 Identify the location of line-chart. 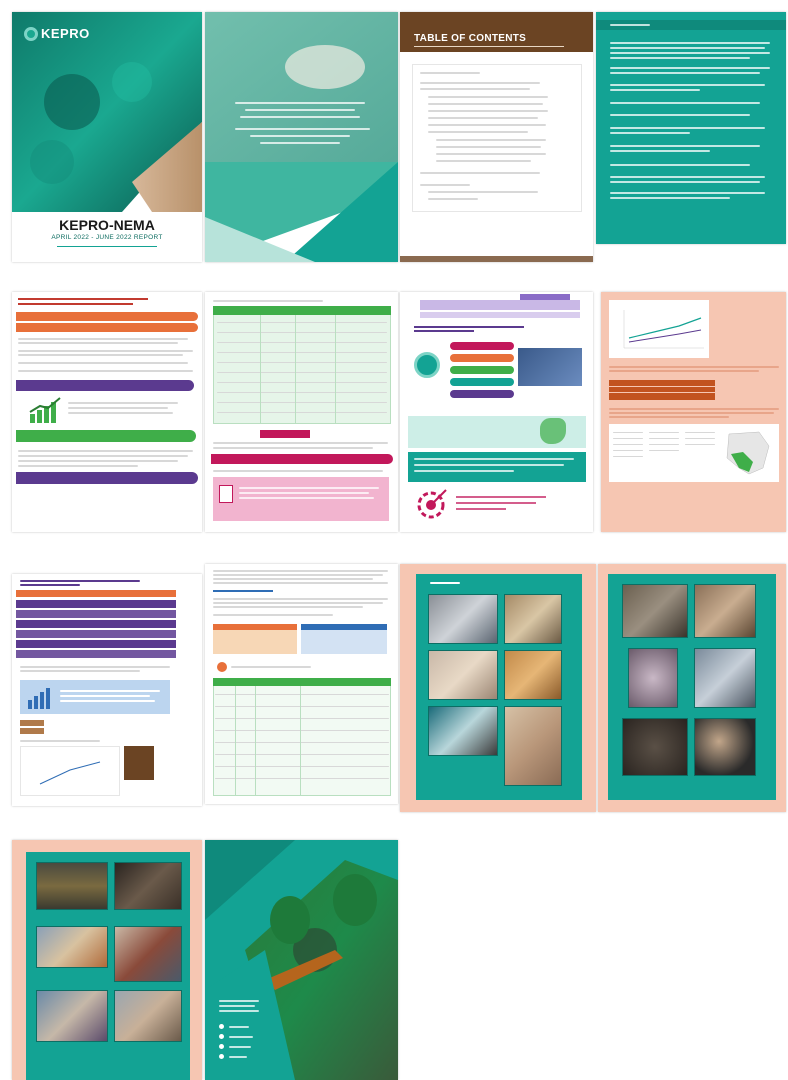
(663, 329).